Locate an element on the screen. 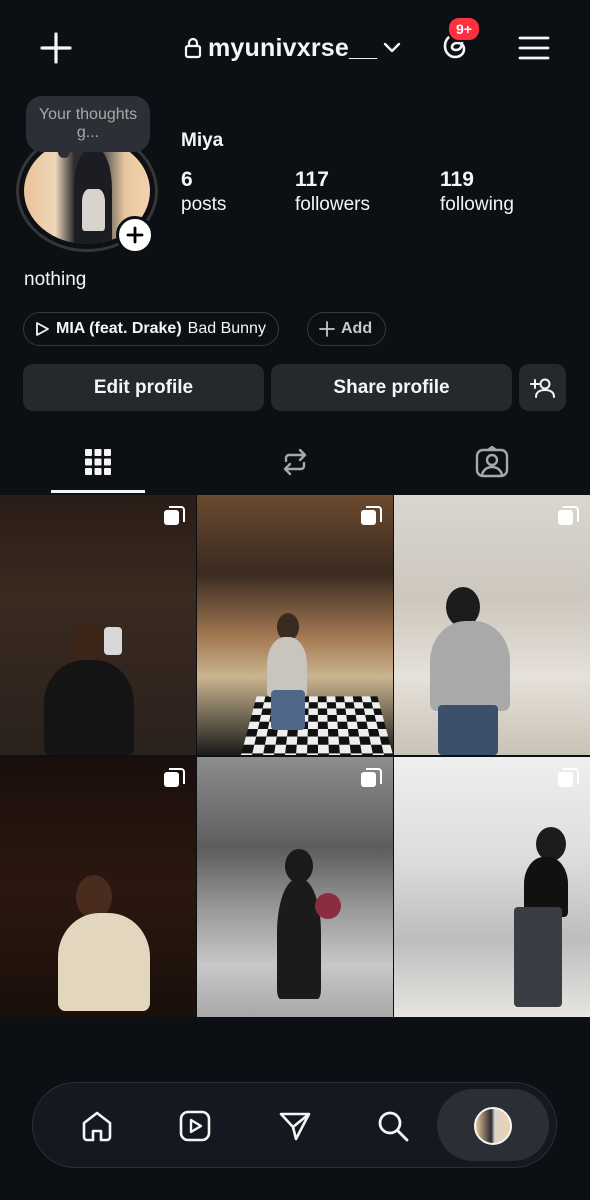 The width and height of the screenshot is (590, 1200). nav-home is located at coordinates (97, 1126).